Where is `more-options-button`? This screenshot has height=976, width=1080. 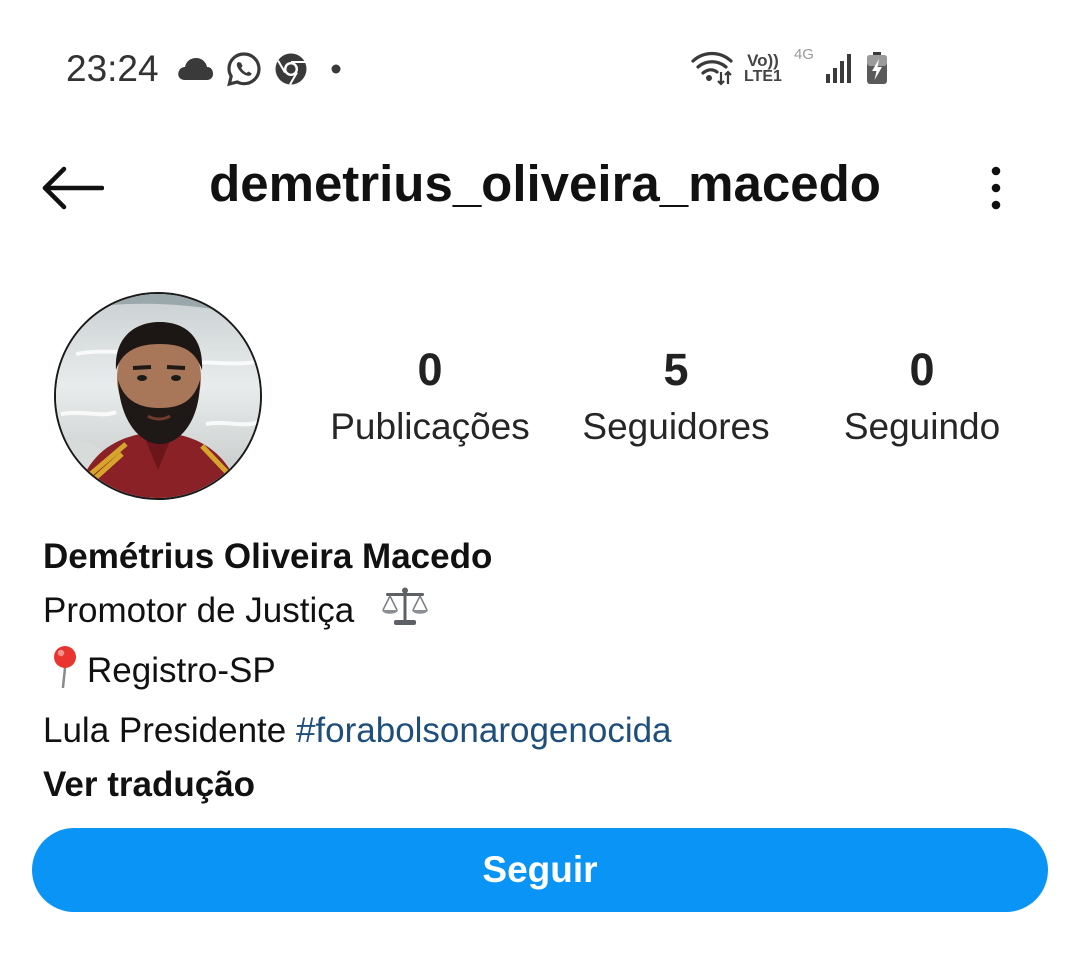 more-options-button is located at coordinates (996, 188).